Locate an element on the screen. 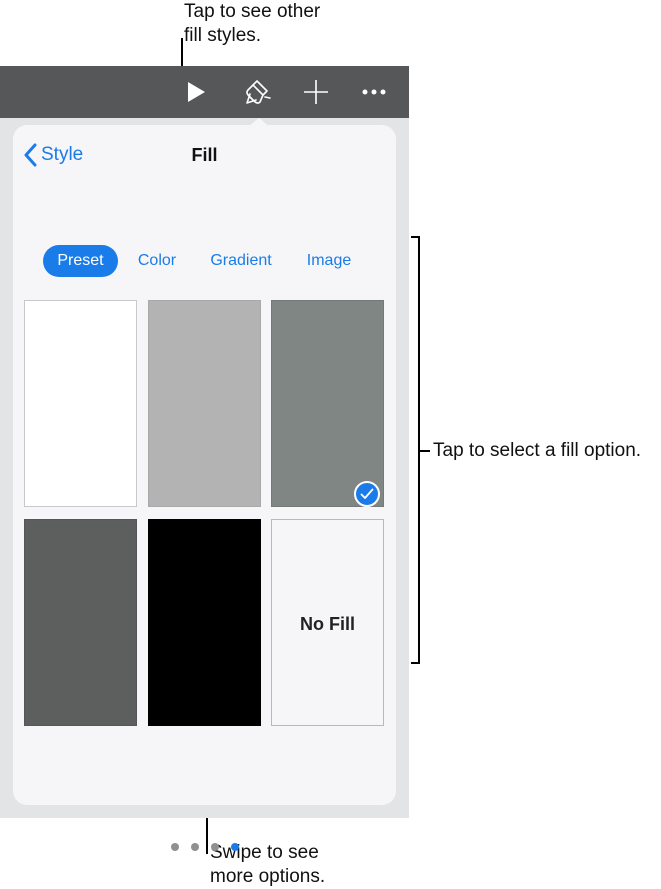 The width and height of the screenshot is (661, 889). toolbar is located at coordinates (204, 92).